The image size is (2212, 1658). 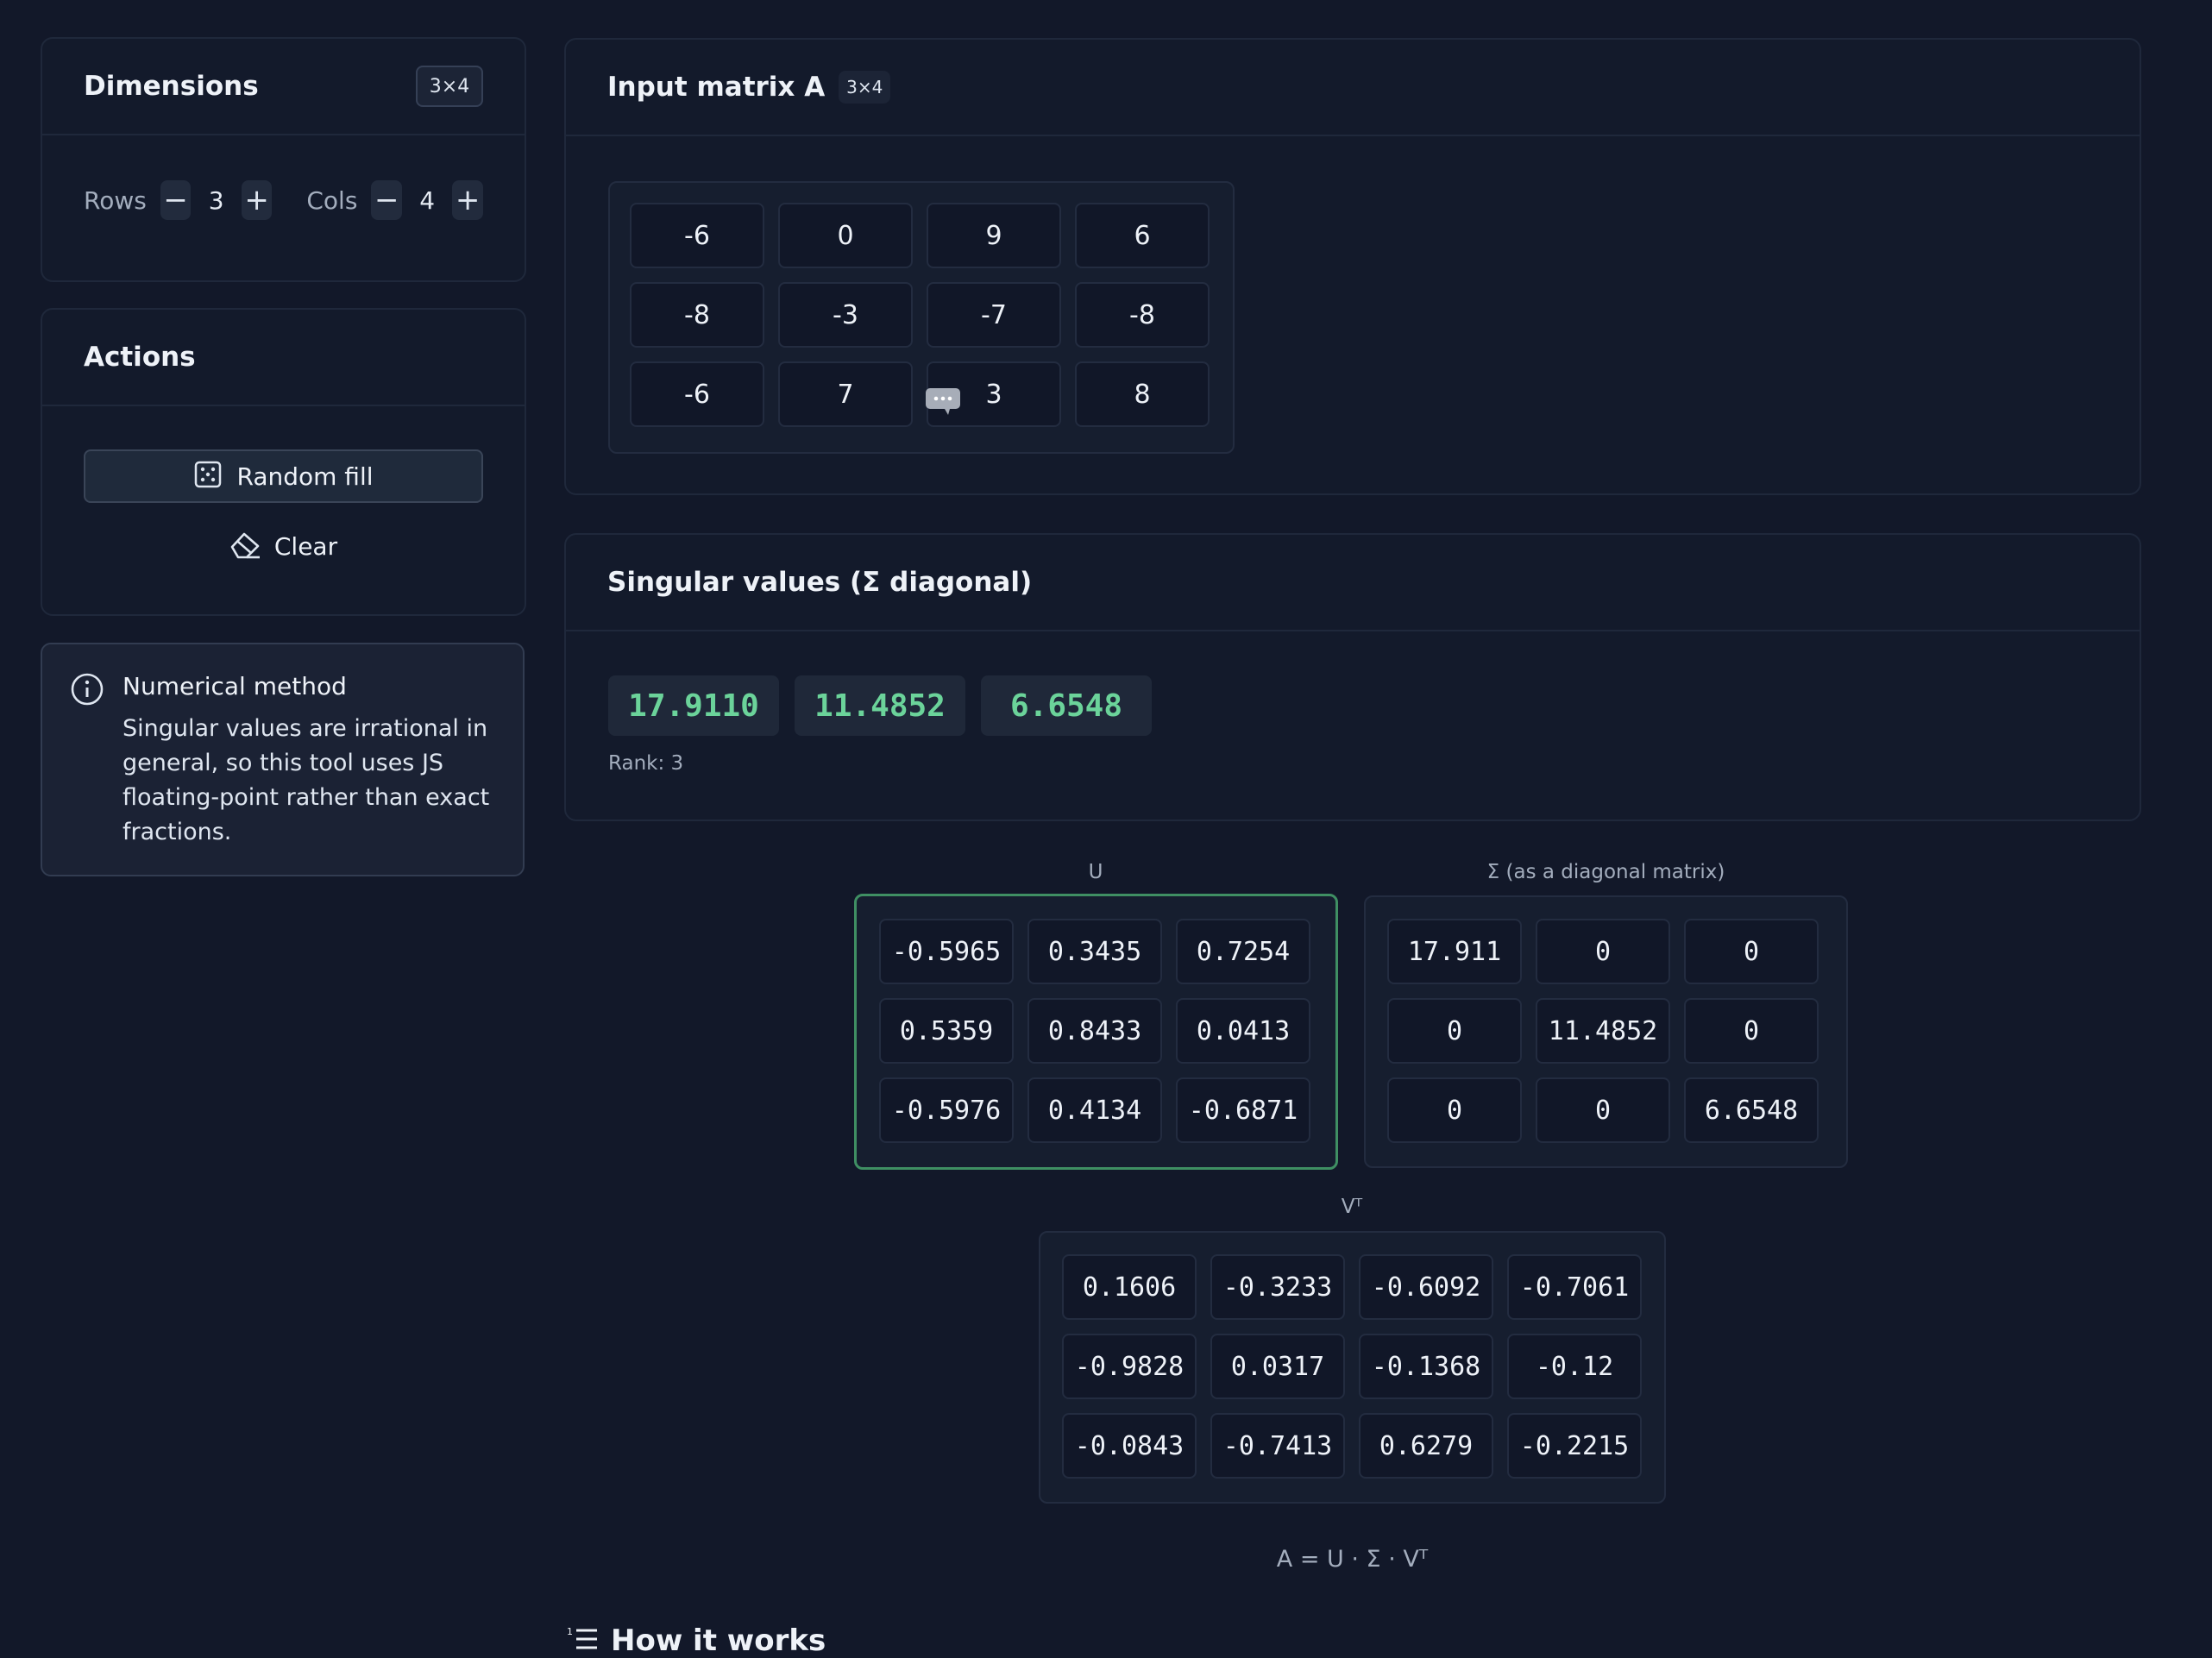 I want to click on dimensions-card: Dimensions 3×4 Rows − 3 + Cols − 4 +, so click(x=284, y=159).